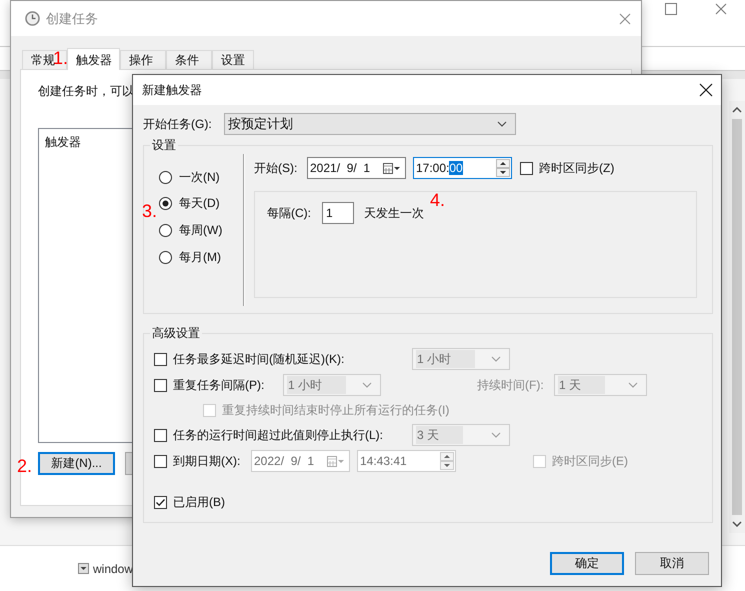 This screenshot has height=591, width=745. Describe the element at coordinates (189, 59) in the screenshot. I see `tab: 条件` at that location.